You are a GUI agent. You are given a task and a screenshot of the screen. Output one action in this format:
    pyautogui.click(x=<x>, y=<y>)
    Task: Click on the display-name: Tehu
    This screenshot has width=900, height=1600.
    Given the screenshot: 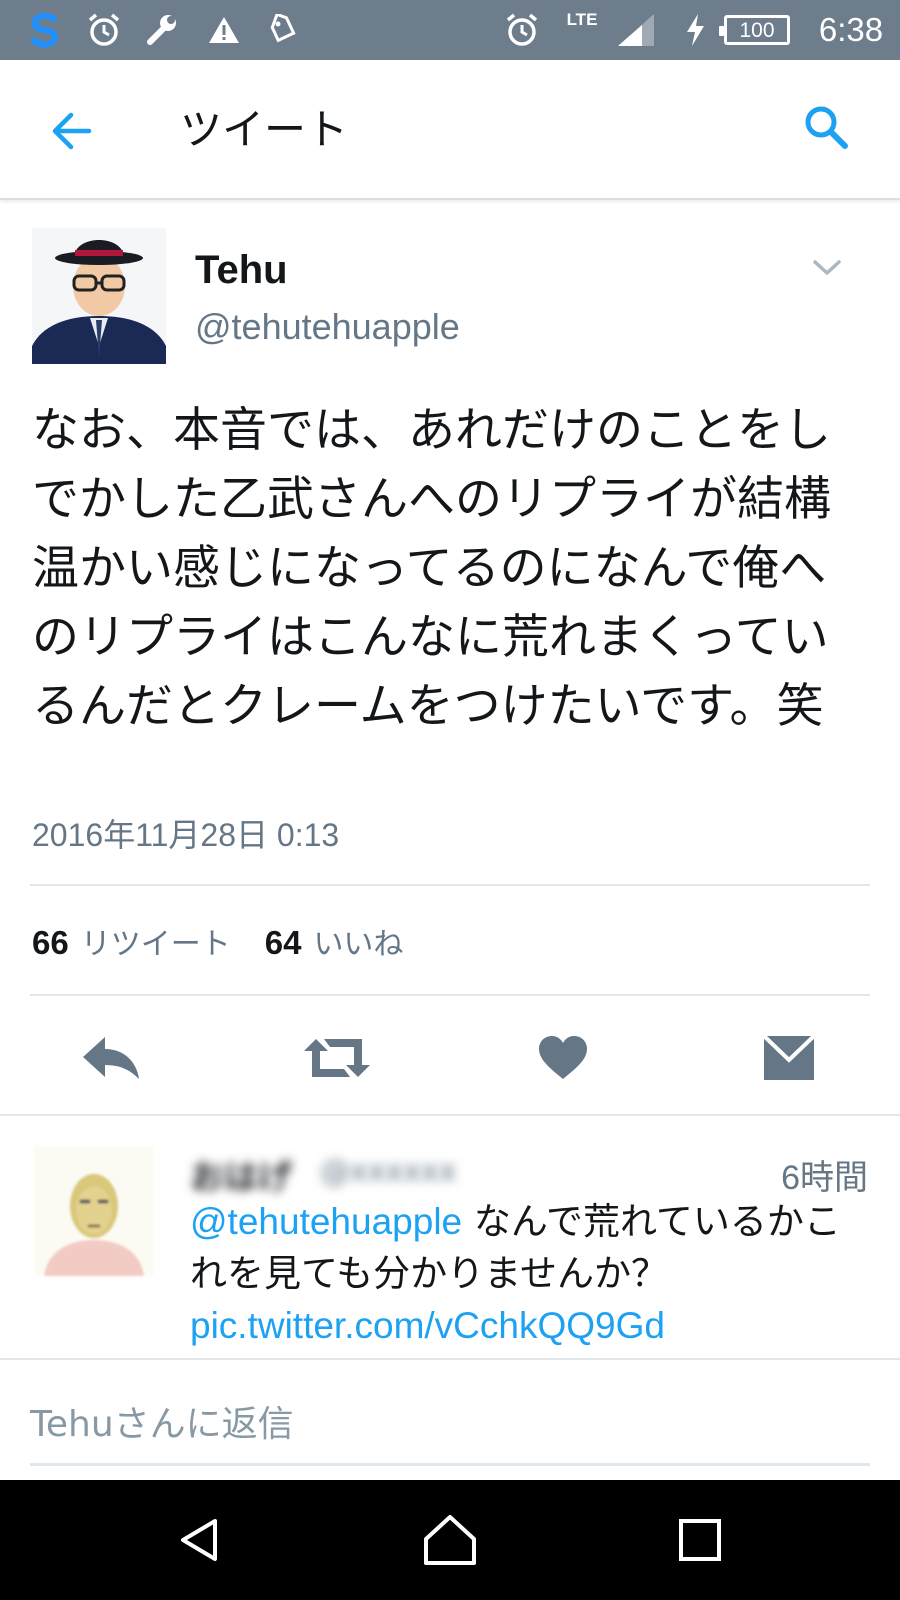 What is the action you would take?
    pyautogui.click(x=241, y=270)
    